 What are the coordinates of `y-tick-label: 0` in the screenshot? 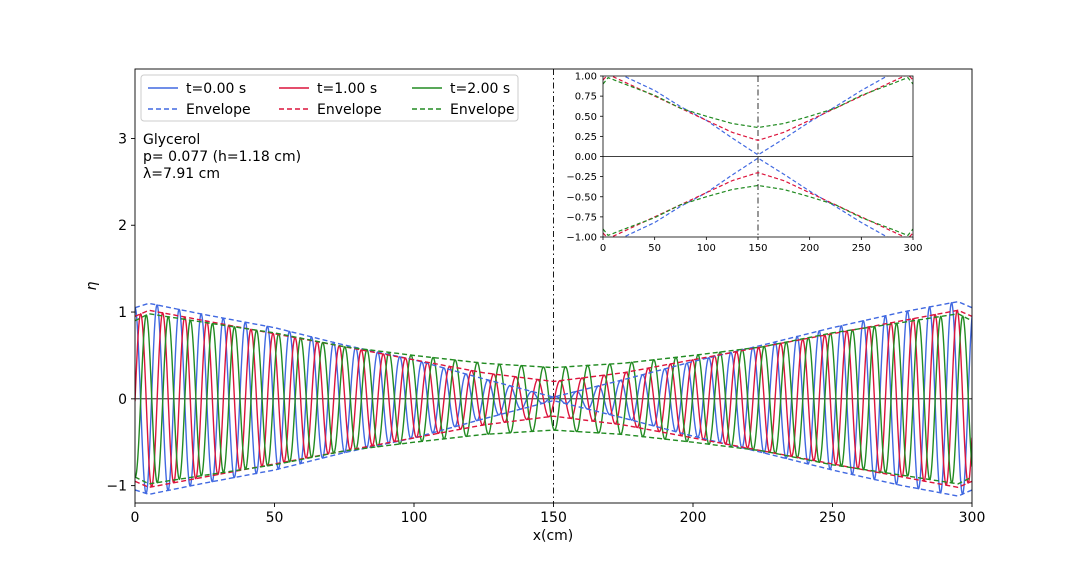 It's located at (122, 400).